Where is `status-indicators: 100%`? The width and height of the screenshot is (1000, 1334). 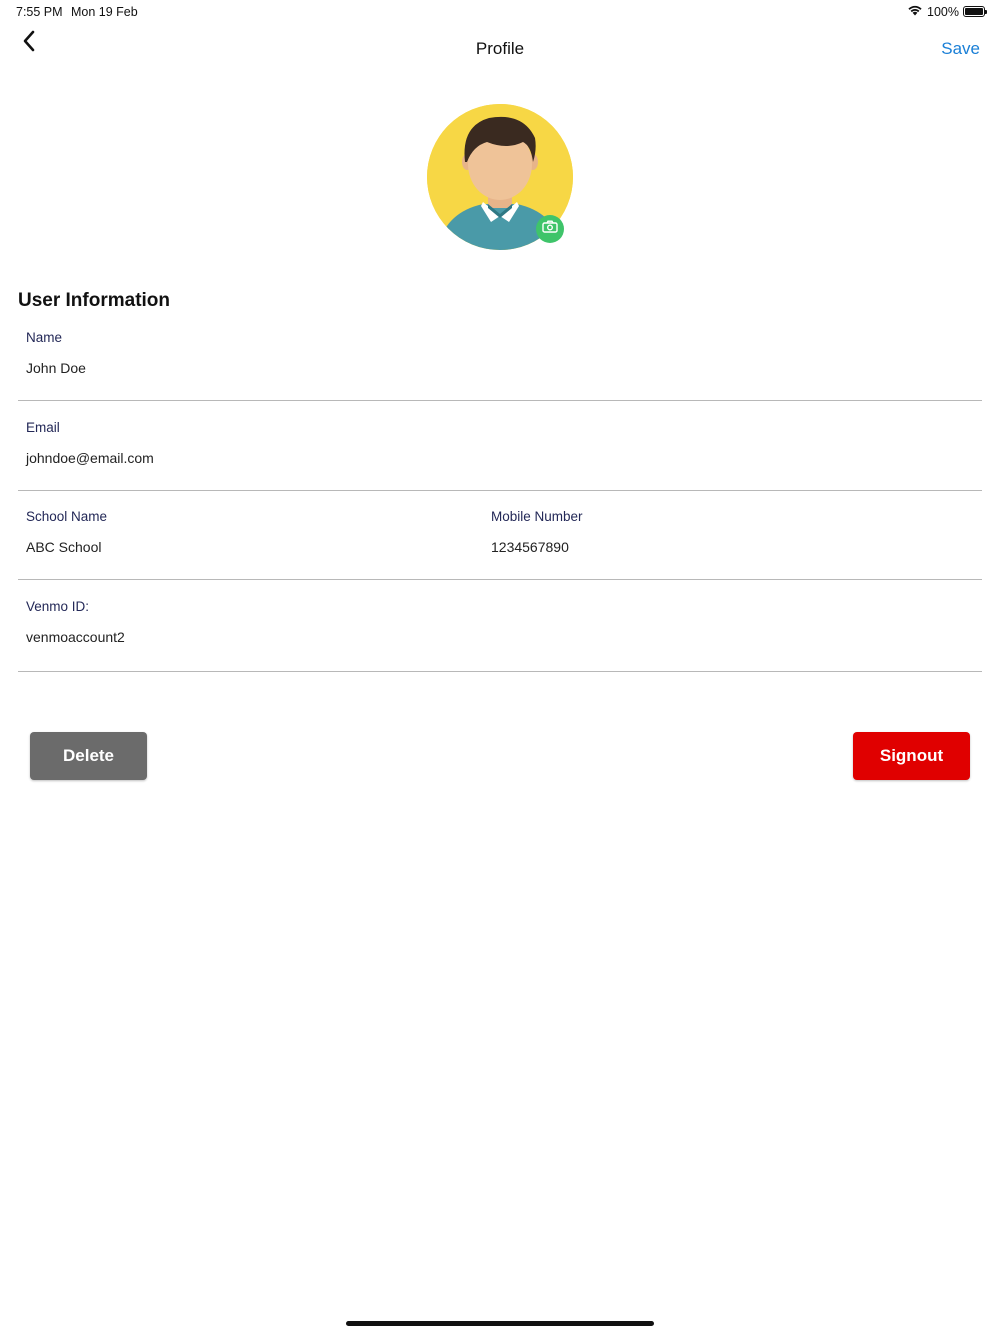
status-indicators: 100% is located at coordinates (947, 11).